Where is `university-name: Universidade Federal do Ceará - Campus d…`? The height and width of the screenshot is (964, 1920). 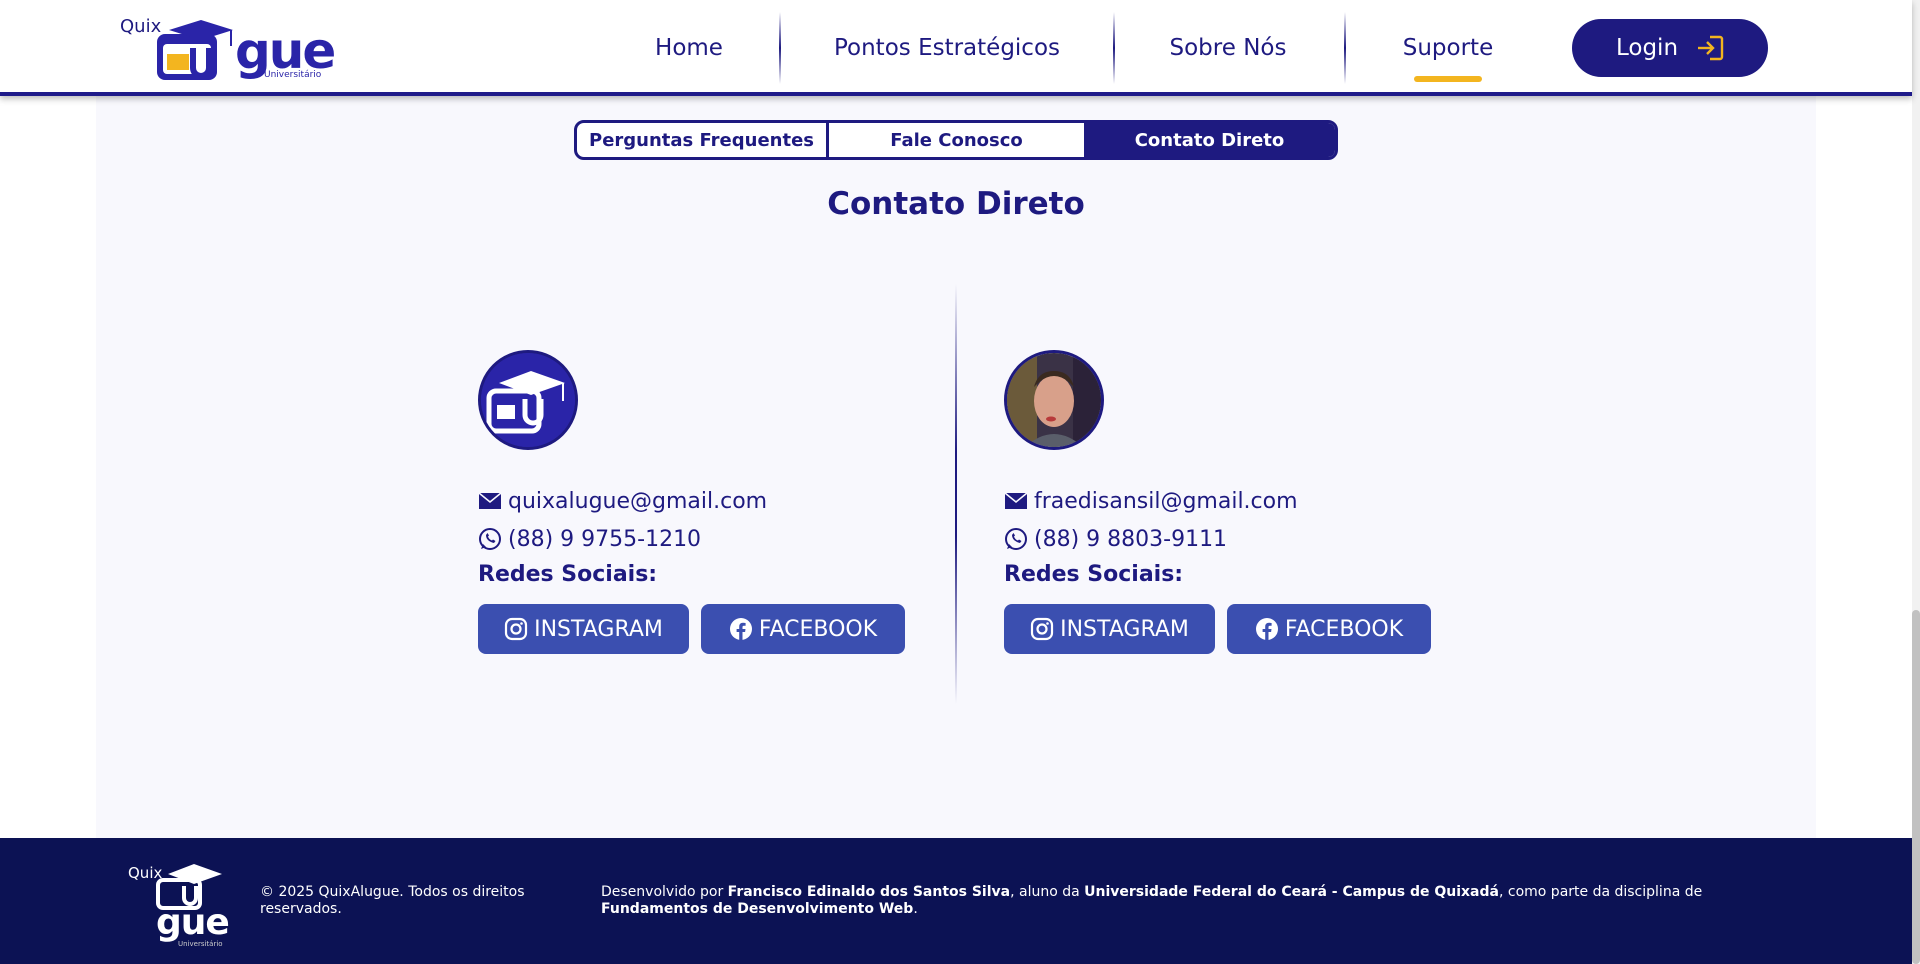 university-name: Universidade Federal do Ceará - Campus d… is located at coordinates (1291, 892).